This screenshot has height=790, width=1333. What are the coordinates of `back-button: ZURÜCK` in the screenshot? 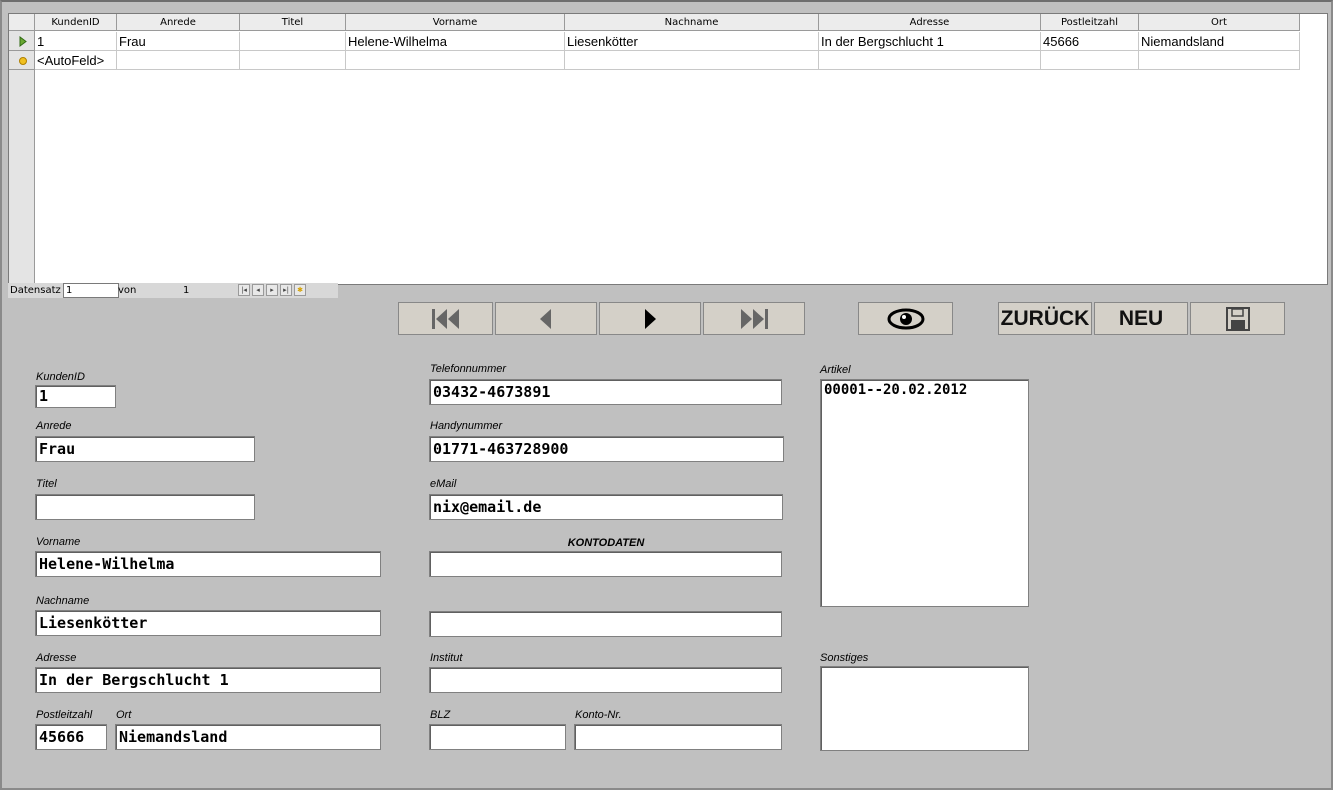 It's located at (1045, 318).